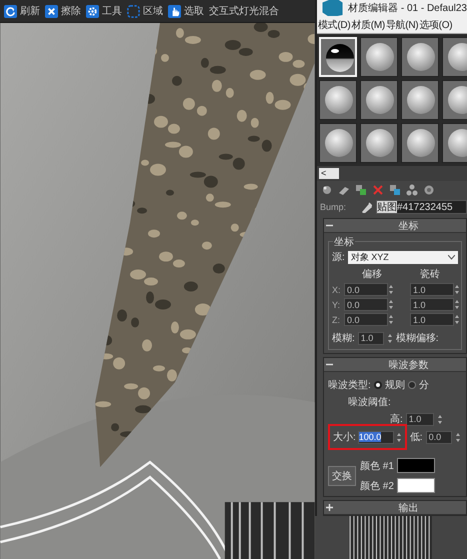 Image resolution: width=467 pixels, height=559 pixels. What do you see at coordinates (368, 25) in the screenshot?
I see `menu-item: 材质(M)` at bounding box center [368, 25].